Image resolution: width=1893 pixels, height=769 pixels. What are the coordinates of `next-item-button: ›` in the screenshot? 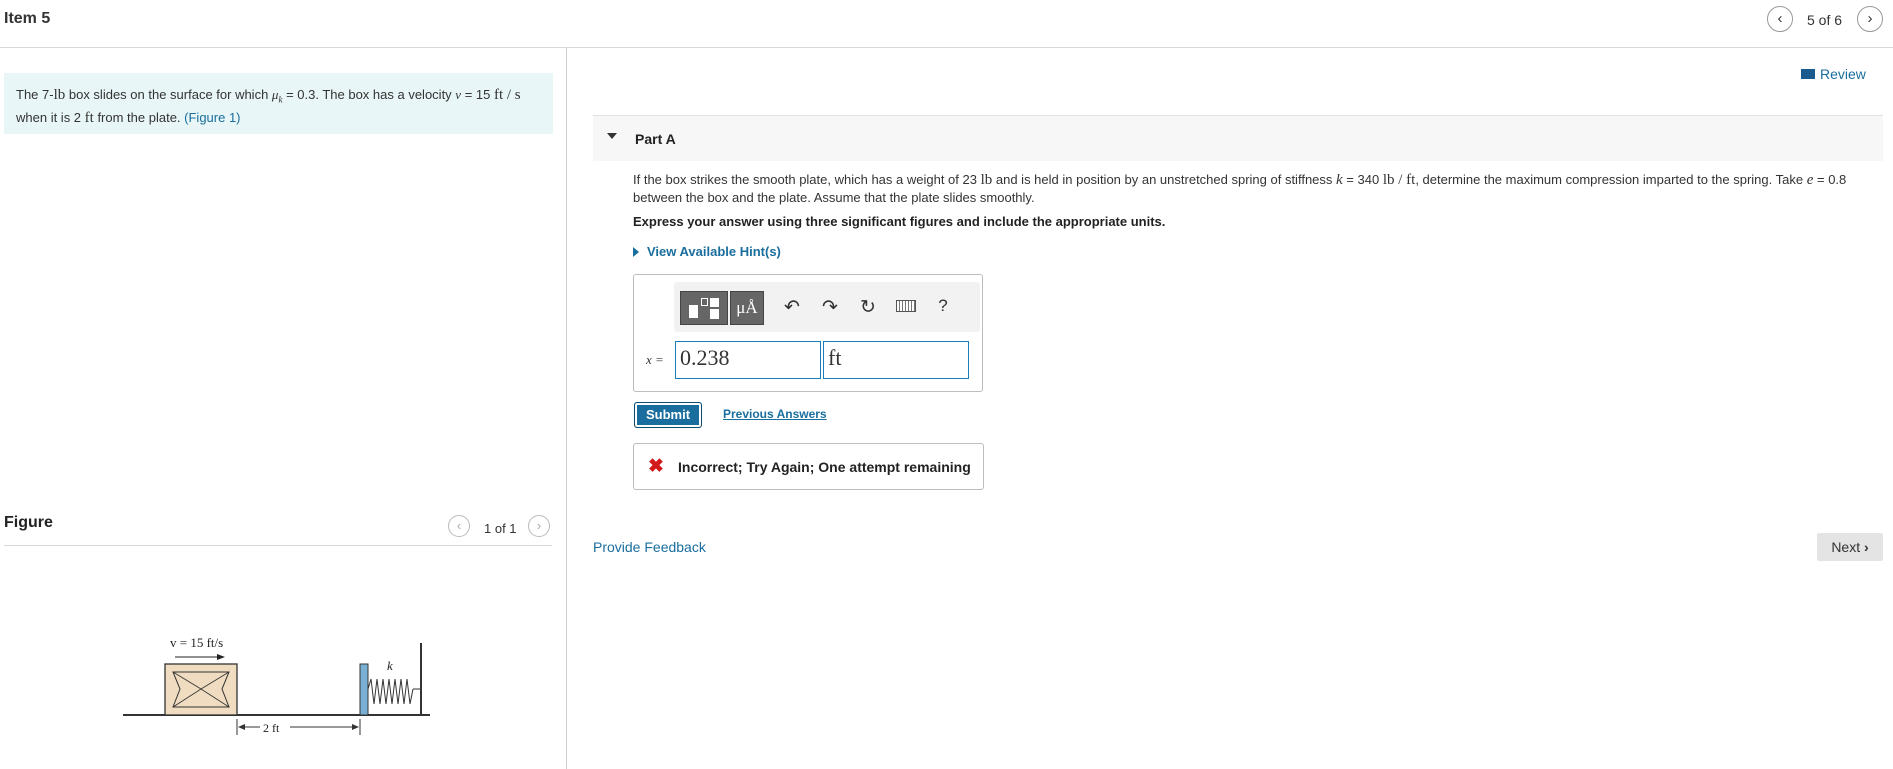 It's located at (1870, 19).